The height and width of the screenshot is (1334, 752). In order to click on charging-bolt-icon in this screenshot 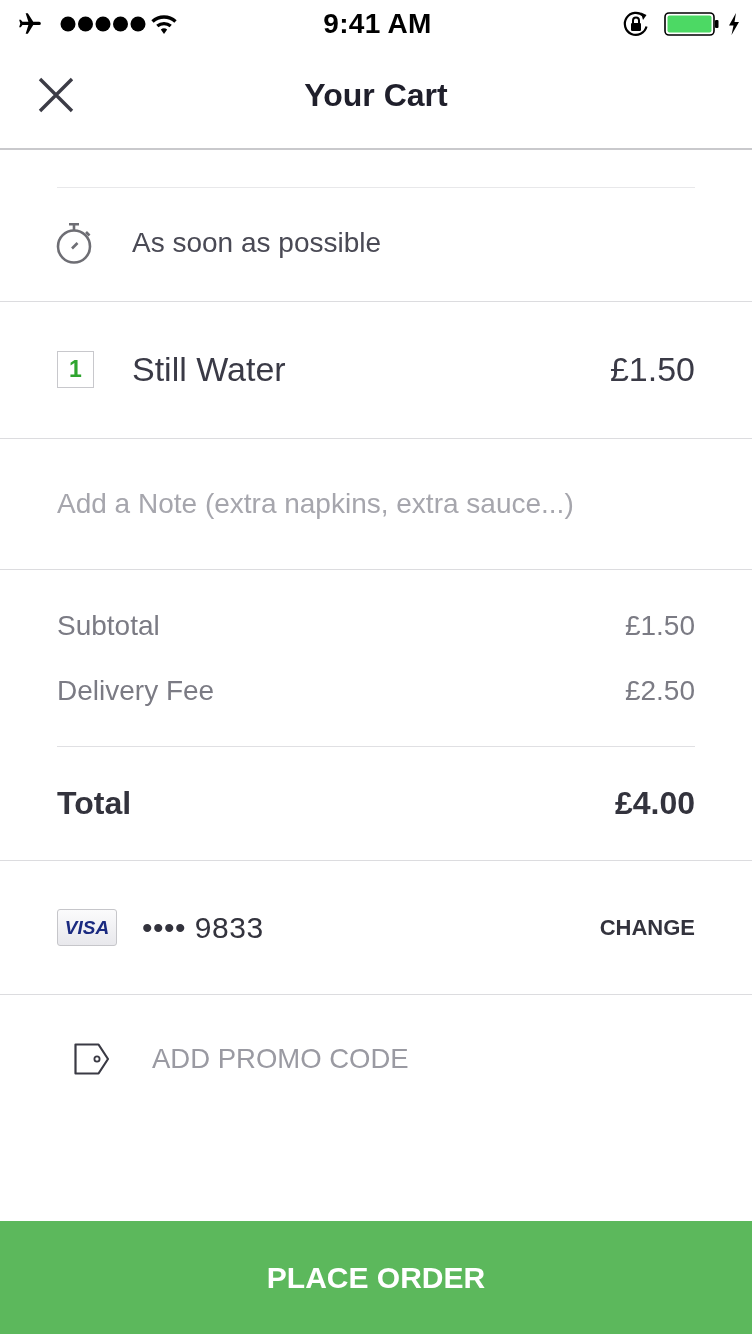, I will do `click(734, 24)`.